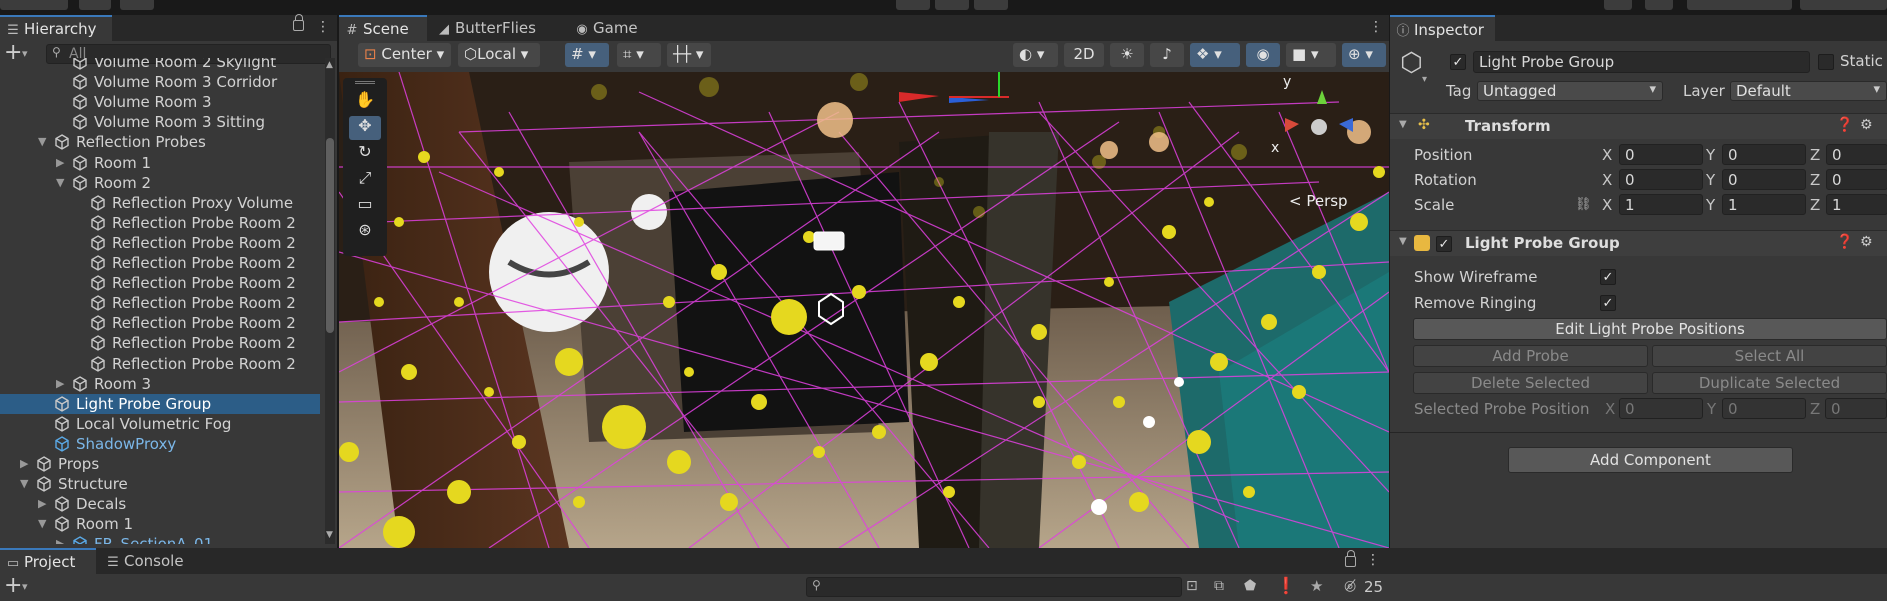 This screenshot has width=1887, height=601. Describe the element at coordinates (13, 586) in the screenshot. I see `create-icon: +` at that location.